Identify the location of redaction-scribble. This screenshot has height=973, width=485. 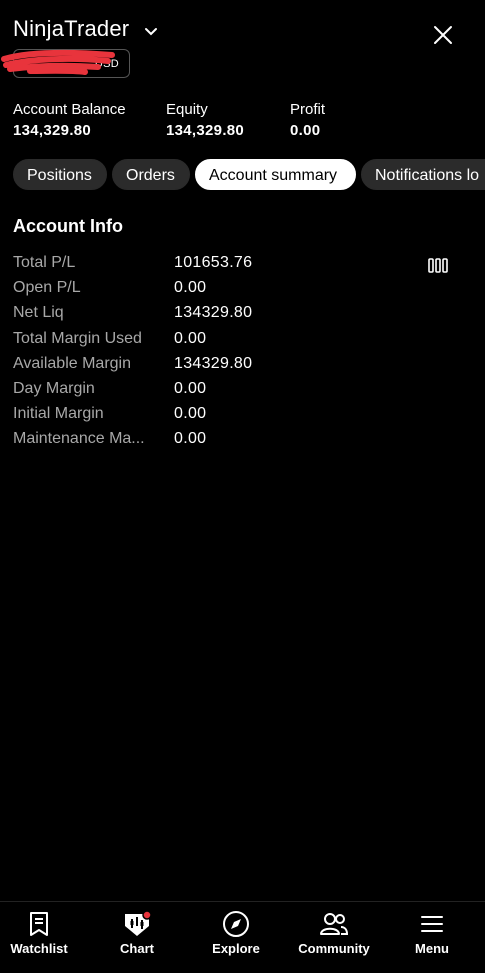
(57, 63).